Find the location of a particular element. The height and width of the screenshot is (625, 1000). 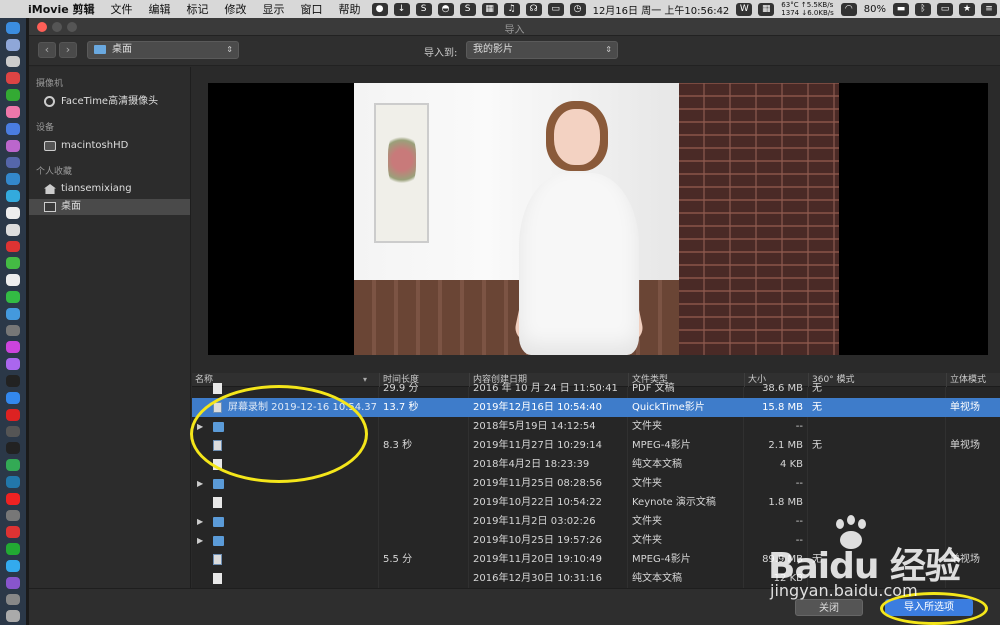

upload-speed: ↑5.5KB/s is located at coordinates (817, 5).